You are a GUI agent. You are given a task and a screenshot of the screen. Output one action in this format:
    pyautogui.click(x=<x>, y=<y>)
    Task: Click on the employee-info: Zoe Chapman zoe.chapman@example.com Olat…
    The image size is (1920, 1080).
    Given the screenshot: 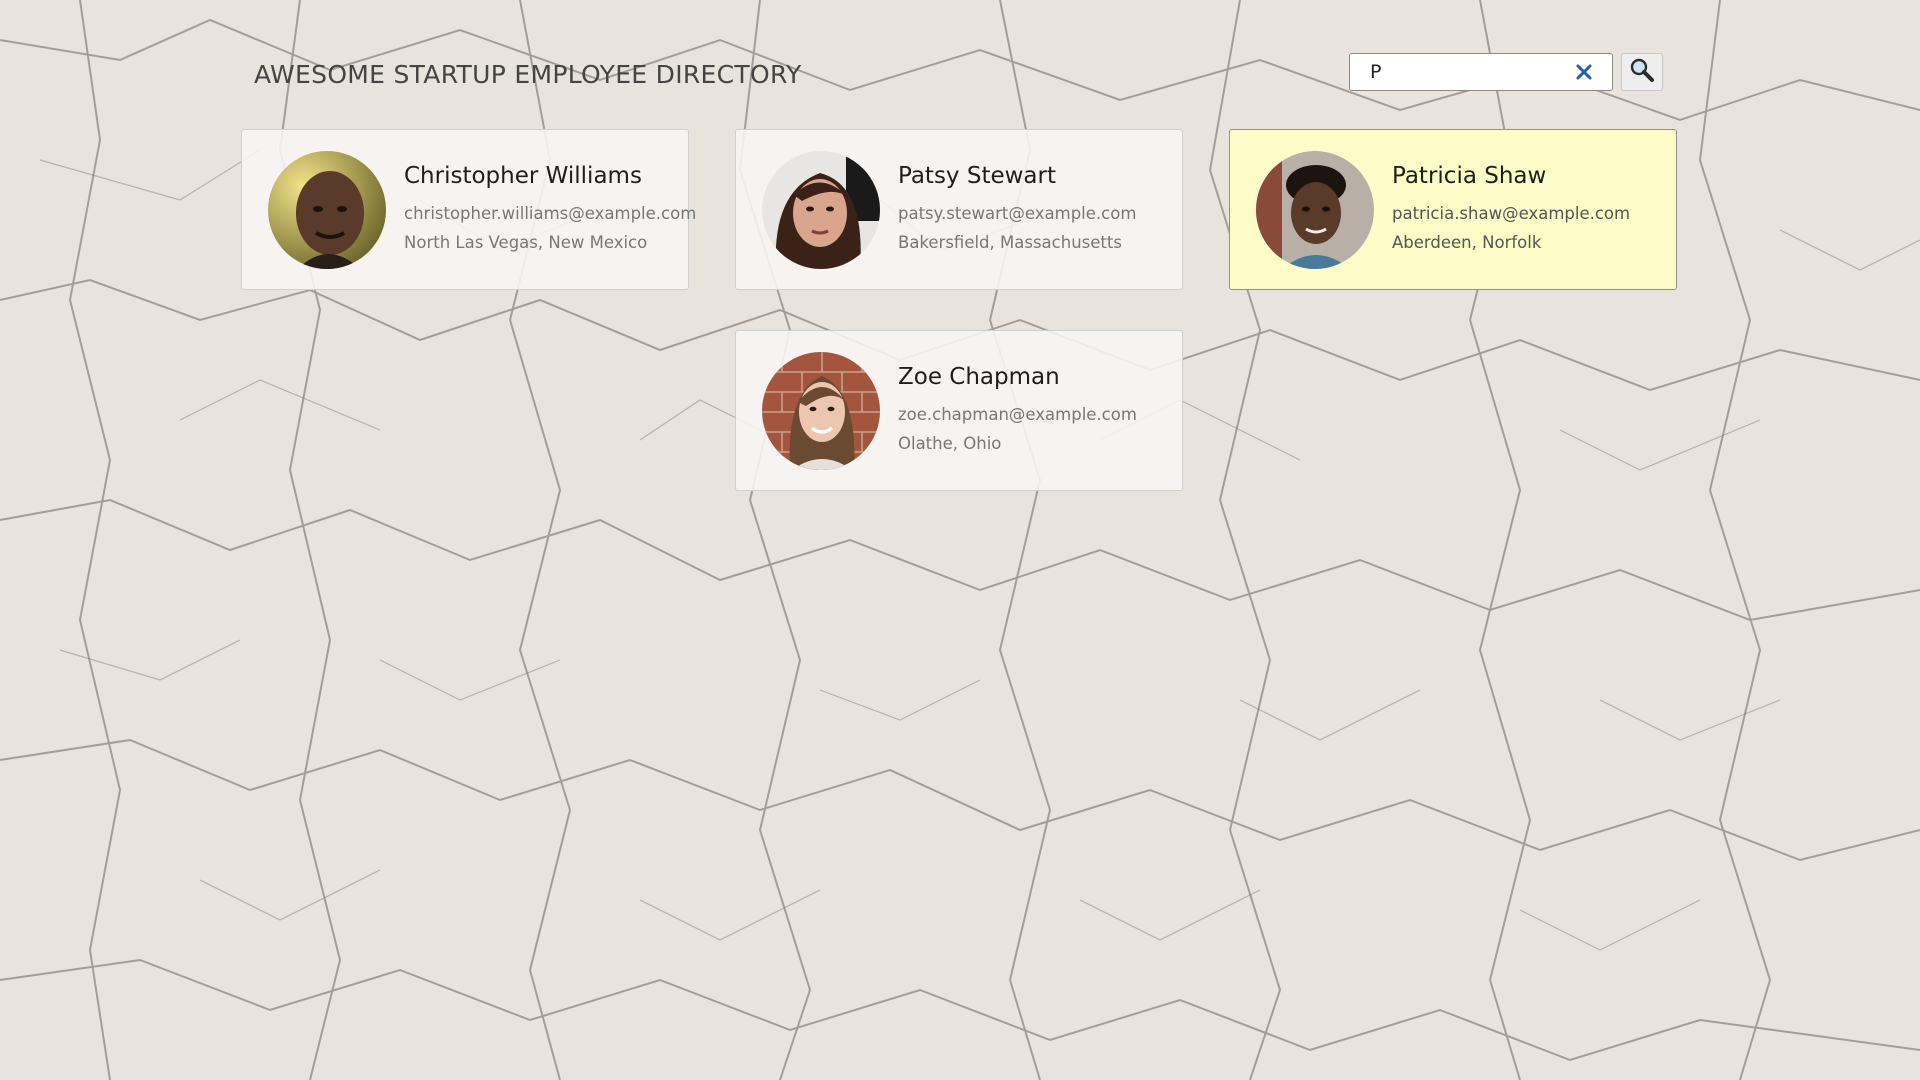 What is the action you would take?
    pyautogui.click(x=1017, y=411)
    